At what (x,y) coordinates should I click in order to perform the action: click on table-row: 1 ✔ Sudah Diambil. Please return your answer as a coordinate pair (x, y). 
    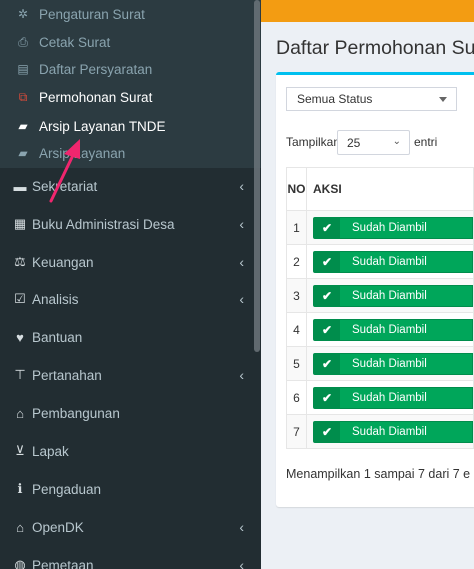
    Looking at the image, I should click on (380, 227).